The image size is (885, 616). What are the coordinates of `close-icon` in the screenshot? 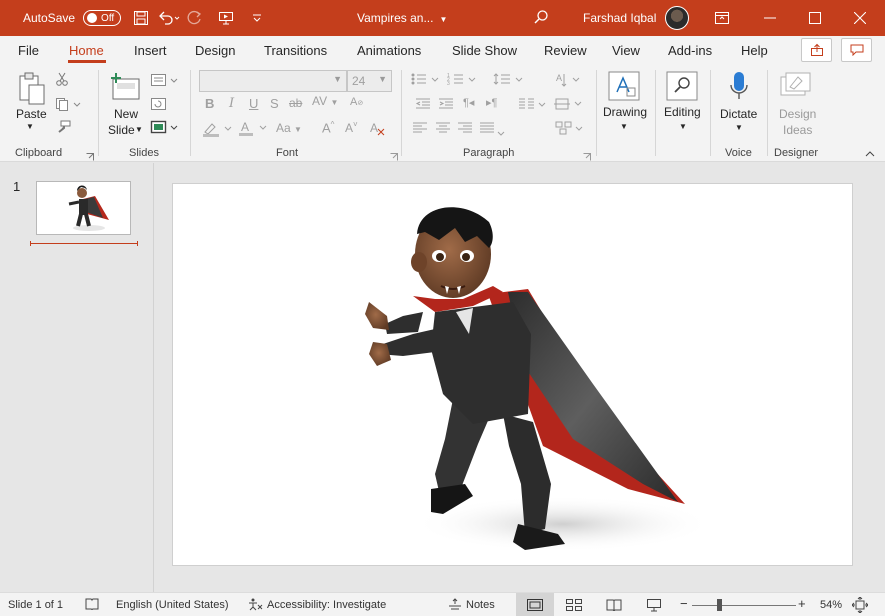 It's located at (860, 18).